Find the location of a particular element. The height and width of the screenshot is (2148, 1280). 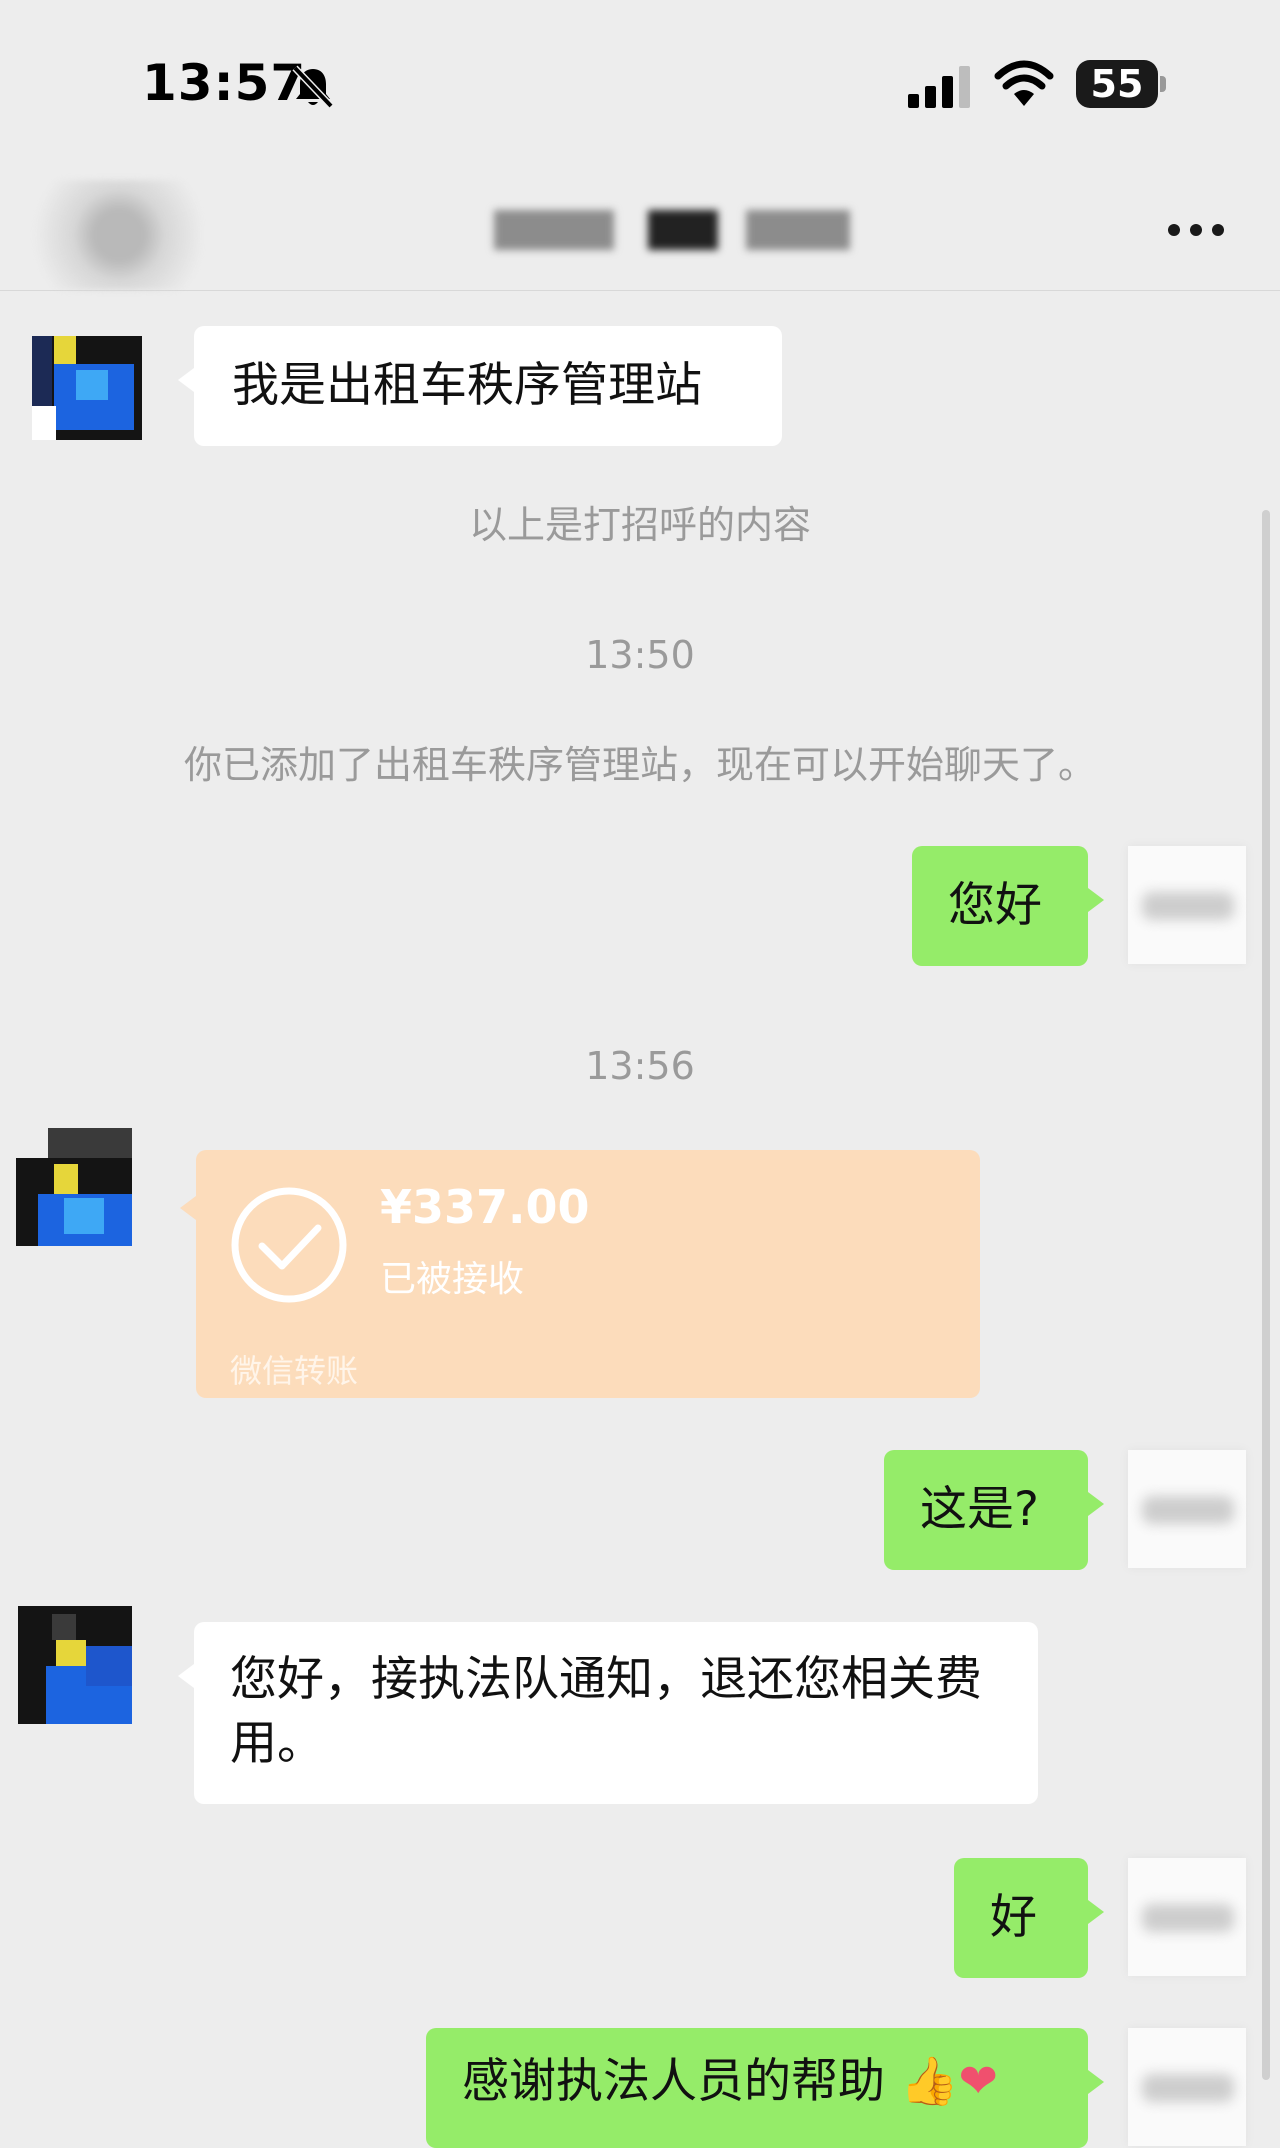

message-bubble: 好 is located at coordinates (1029, 1918).